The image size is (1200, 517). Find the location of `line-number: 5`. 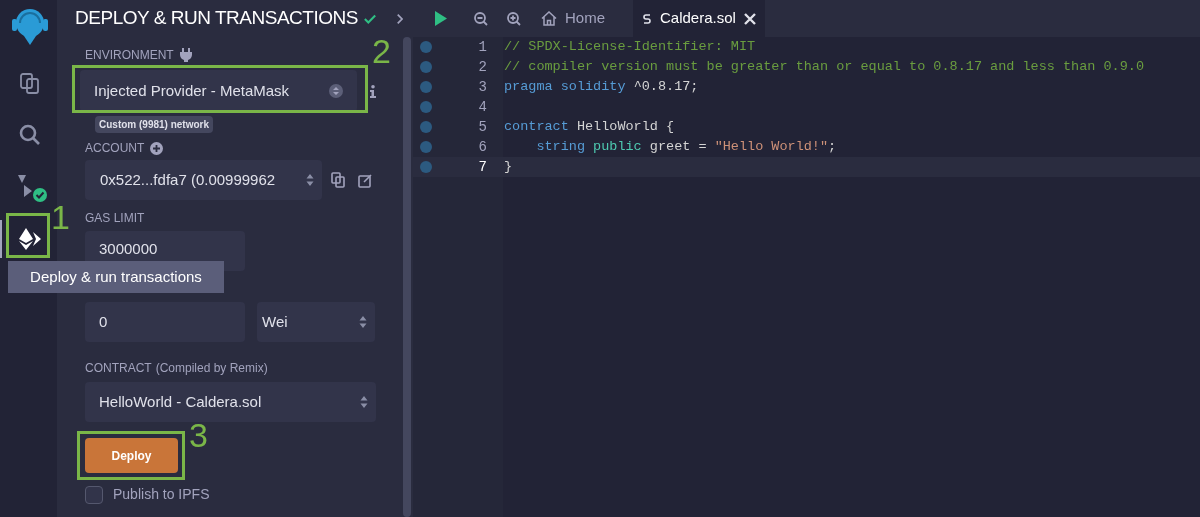

line-number: 5 is located at coordinates (482, 127).